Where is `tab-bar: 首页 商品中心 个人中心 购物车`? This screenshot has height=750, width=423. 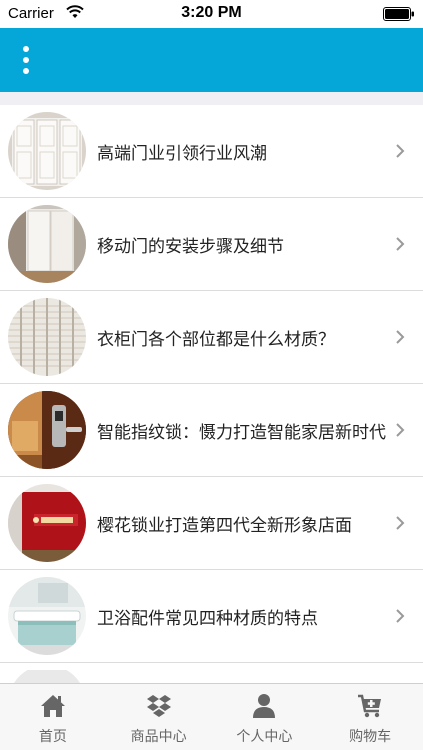
tab-bar: 首页 商品中心 个人中心 购物车 is located at coordinates (211, 716).